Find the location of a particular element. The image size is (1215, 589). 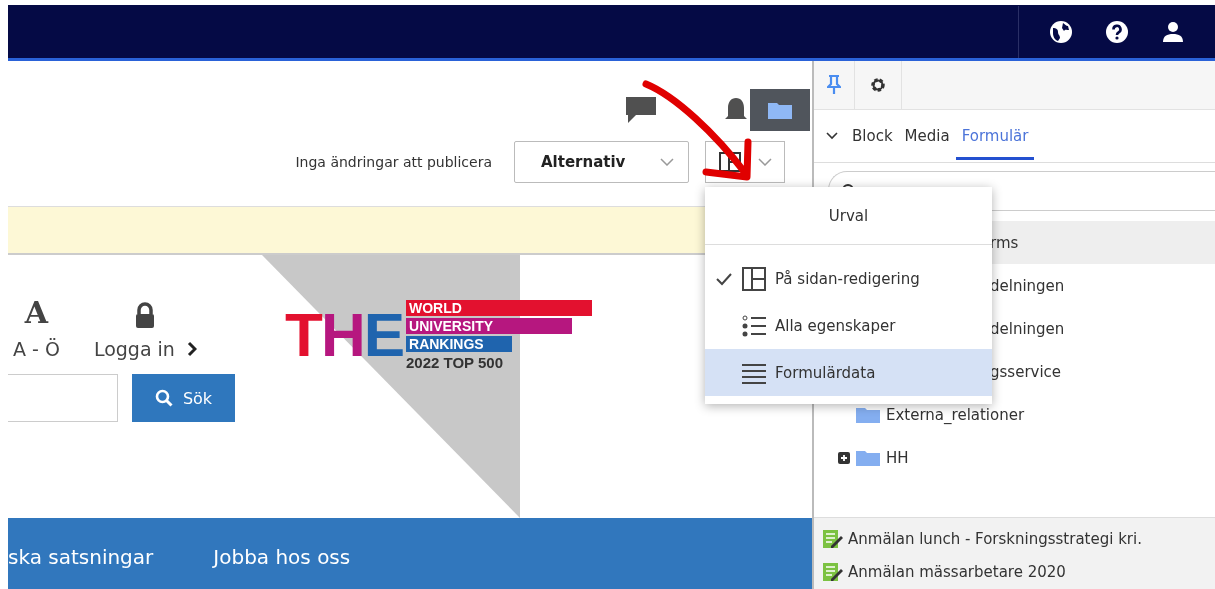

nav-link: ska satsningar is located at coordinates (81, 556).